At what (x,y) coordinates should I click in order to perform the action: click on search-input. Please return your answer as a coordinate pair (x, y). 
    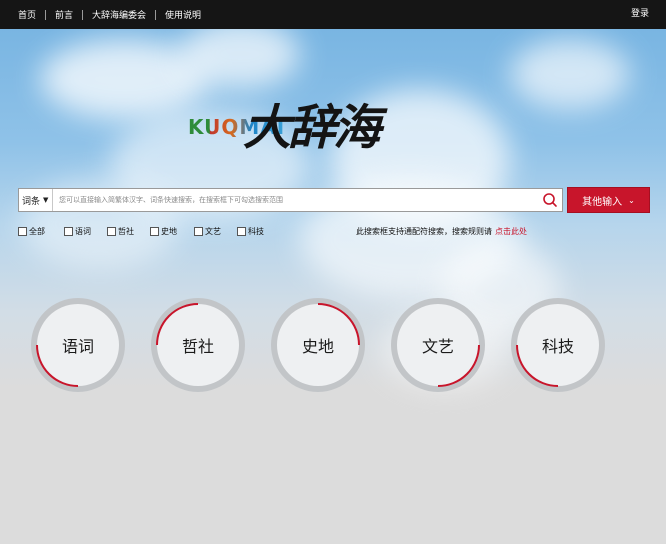
    Looking at the image, I should click on (299, 200).